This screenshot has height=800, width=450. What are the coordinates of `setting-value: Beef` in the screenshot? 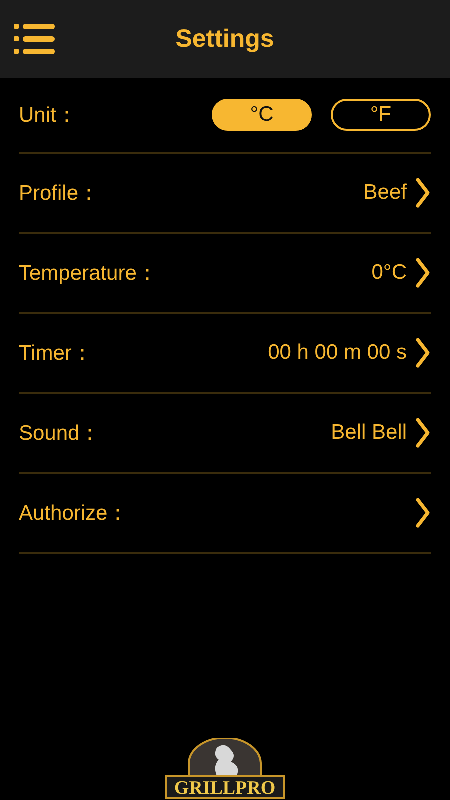 It's located at (385, 193).